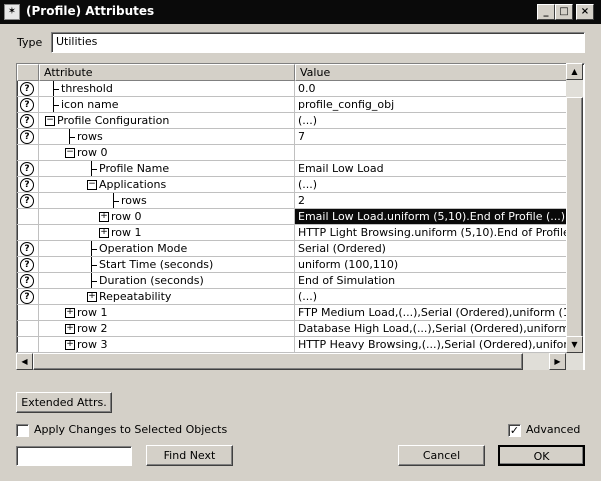  I want to click on attribute-cell: Profile Name, so click(167, 169).